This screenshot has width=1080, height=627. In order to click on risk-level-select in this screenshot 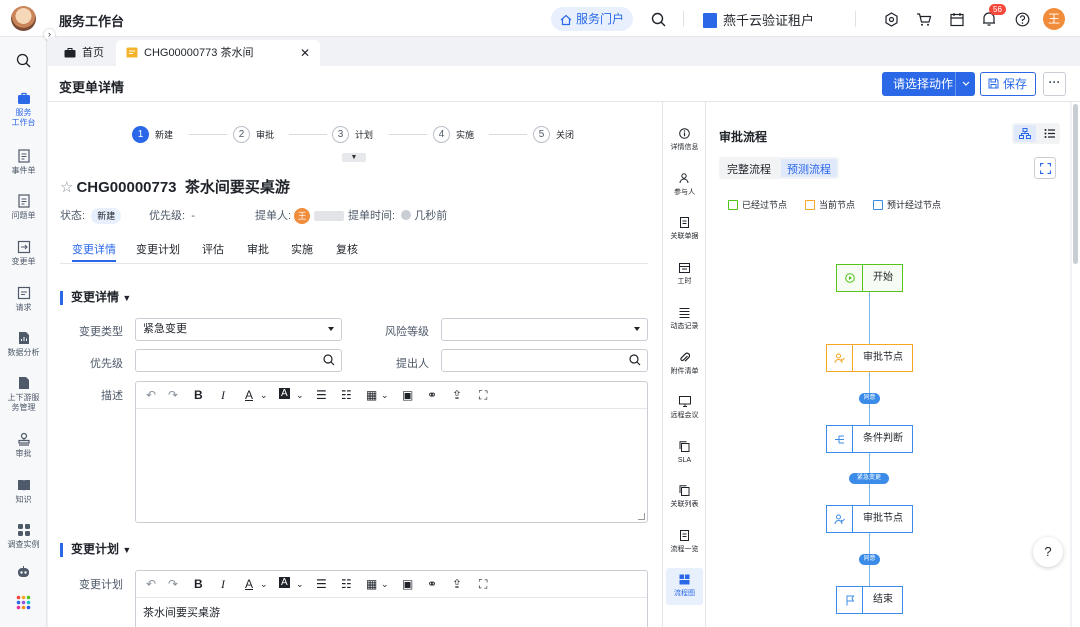, I will do `click(544, 329)`.